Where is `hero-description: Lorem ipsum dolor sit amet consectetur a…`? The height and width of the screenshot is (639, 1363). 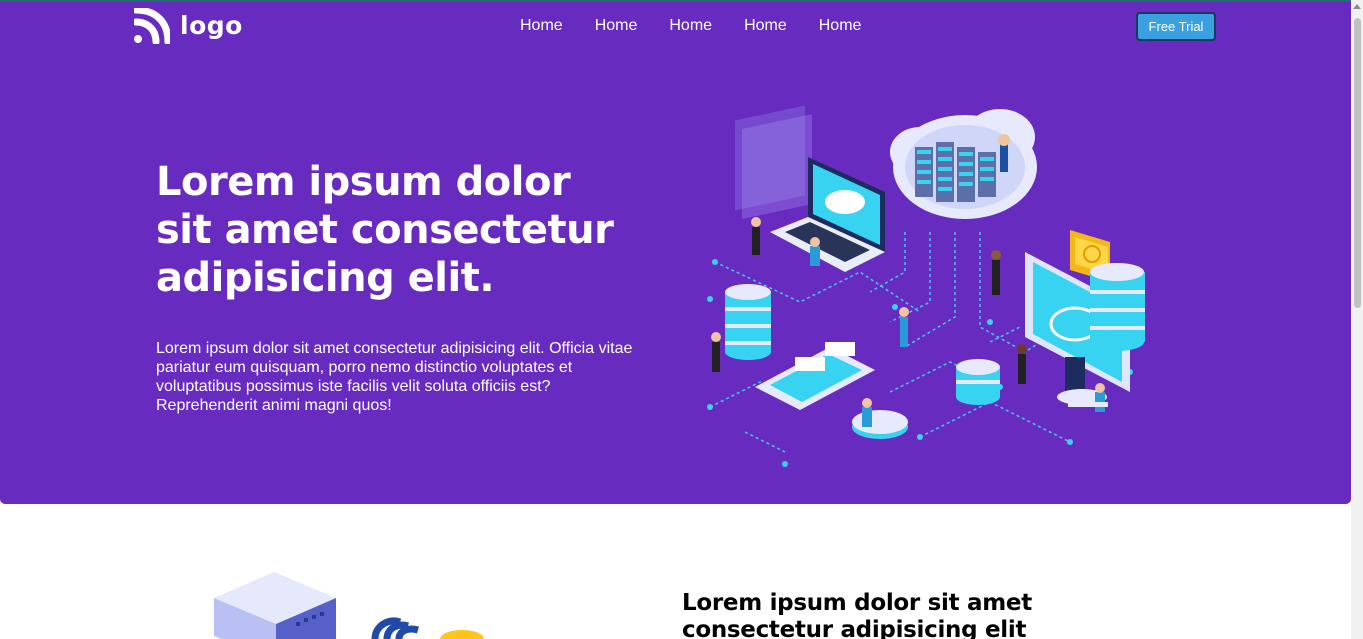
hero-description: Lorem ipsum dolor sit amet consectetur a… is located at coordinates (394, 377).